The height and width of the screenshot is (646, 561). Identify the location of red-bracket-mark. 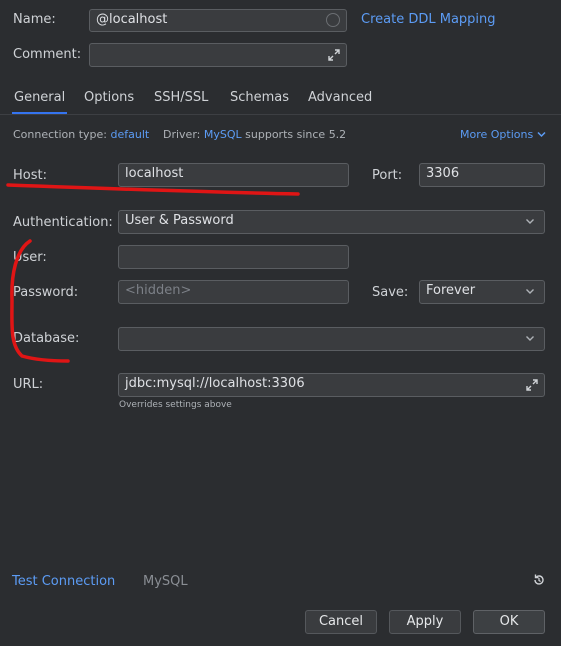
(40, 301).